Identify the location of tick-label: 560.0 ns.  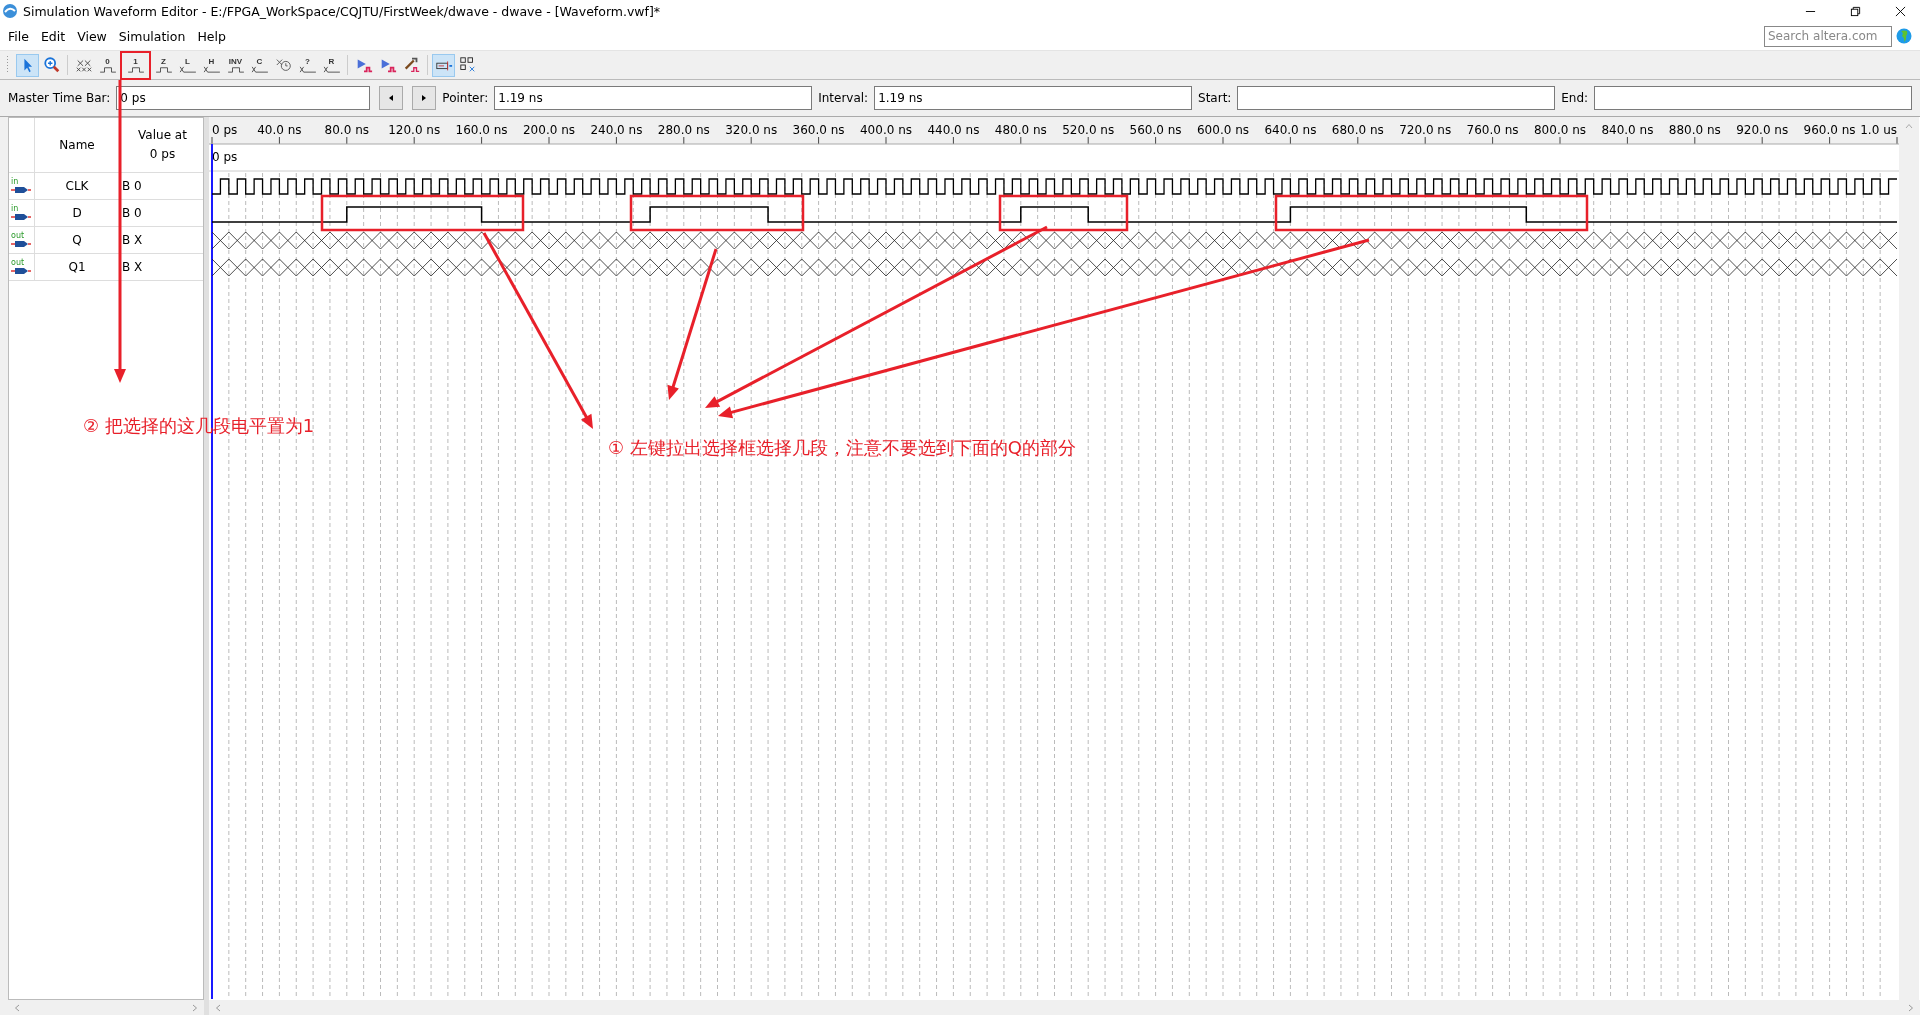
(1155, 130).